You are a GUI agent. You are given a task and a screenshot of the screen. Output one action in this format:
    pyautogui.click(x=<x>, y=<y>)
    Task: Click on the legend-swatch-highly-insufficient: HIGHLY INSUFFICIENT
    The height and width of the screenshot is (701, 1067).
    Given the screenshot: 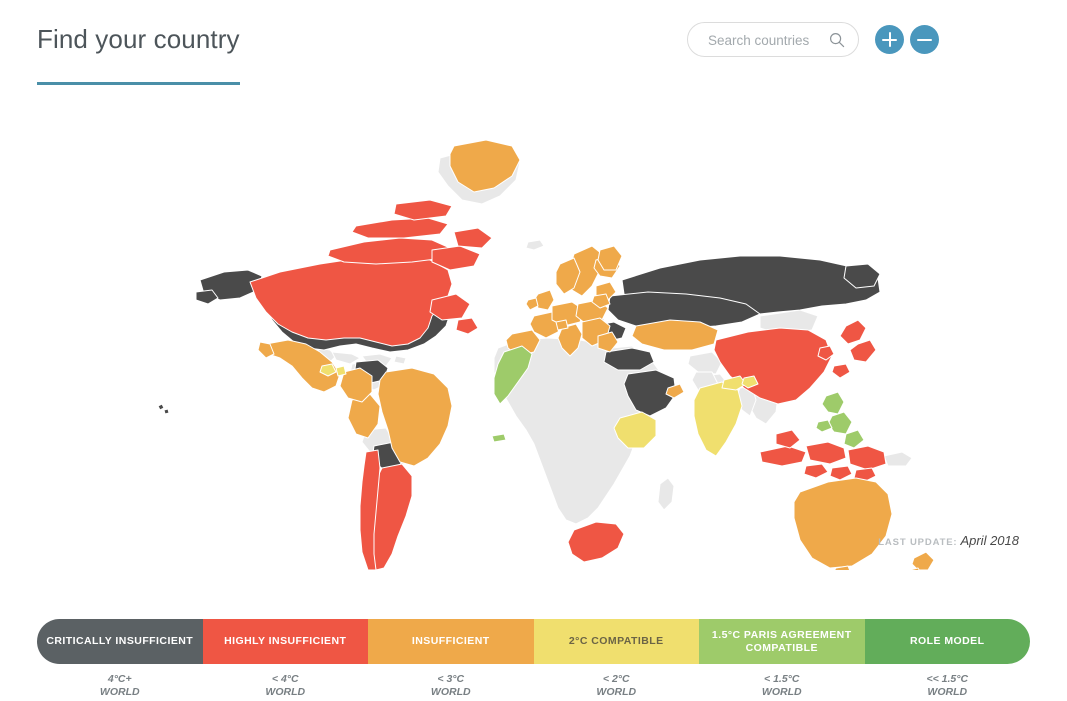 What is the action you would take?
    pyautogui.click(x=285, y=641)
    